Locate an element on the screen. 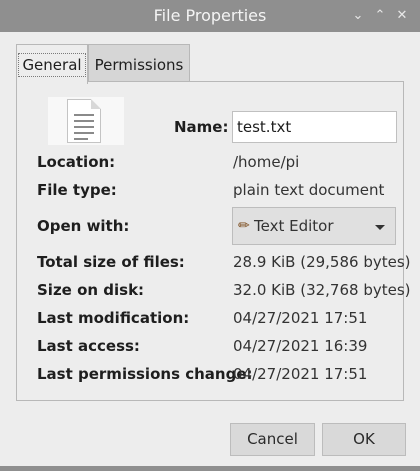 The width and height of the screenshot is (420, 471). pencil-icon: ✏ is located at coordinates (244, 226).